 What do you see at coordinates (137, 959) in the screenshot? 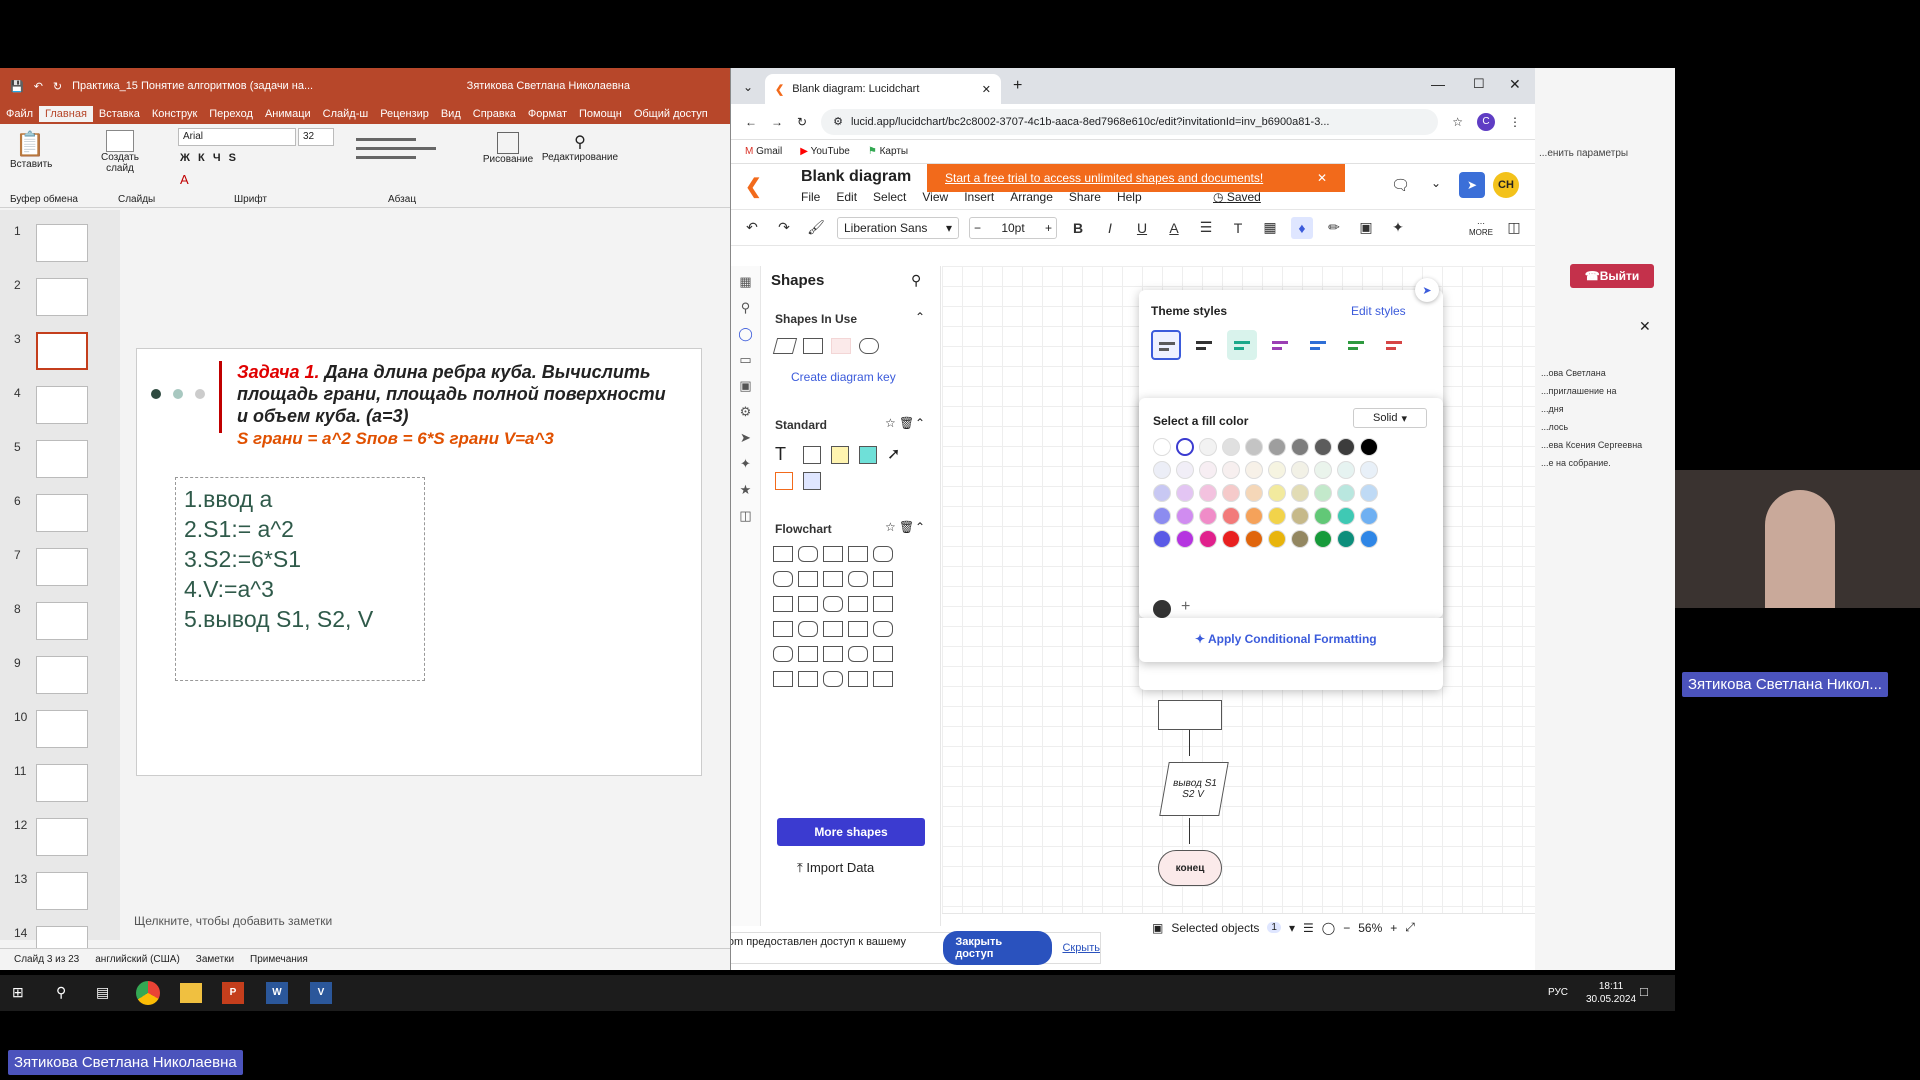
I see `language-status: английский (США)` at bounding box center [137, 959].